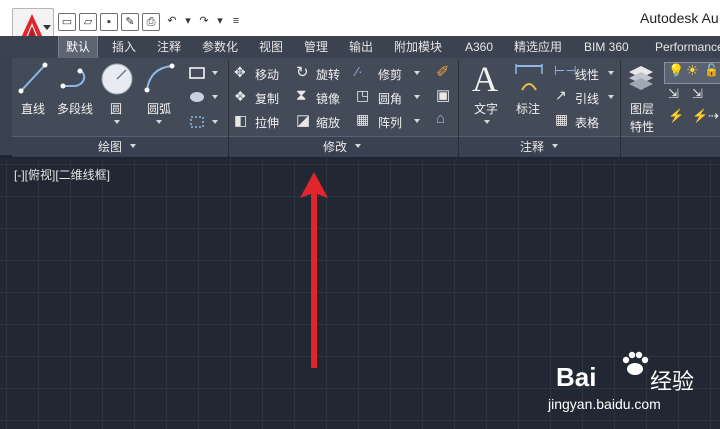  What do you see at coordinates (240, 120) in the screenshot?
I see `stretch-icon: ◧` at bounding box center [240, 120].